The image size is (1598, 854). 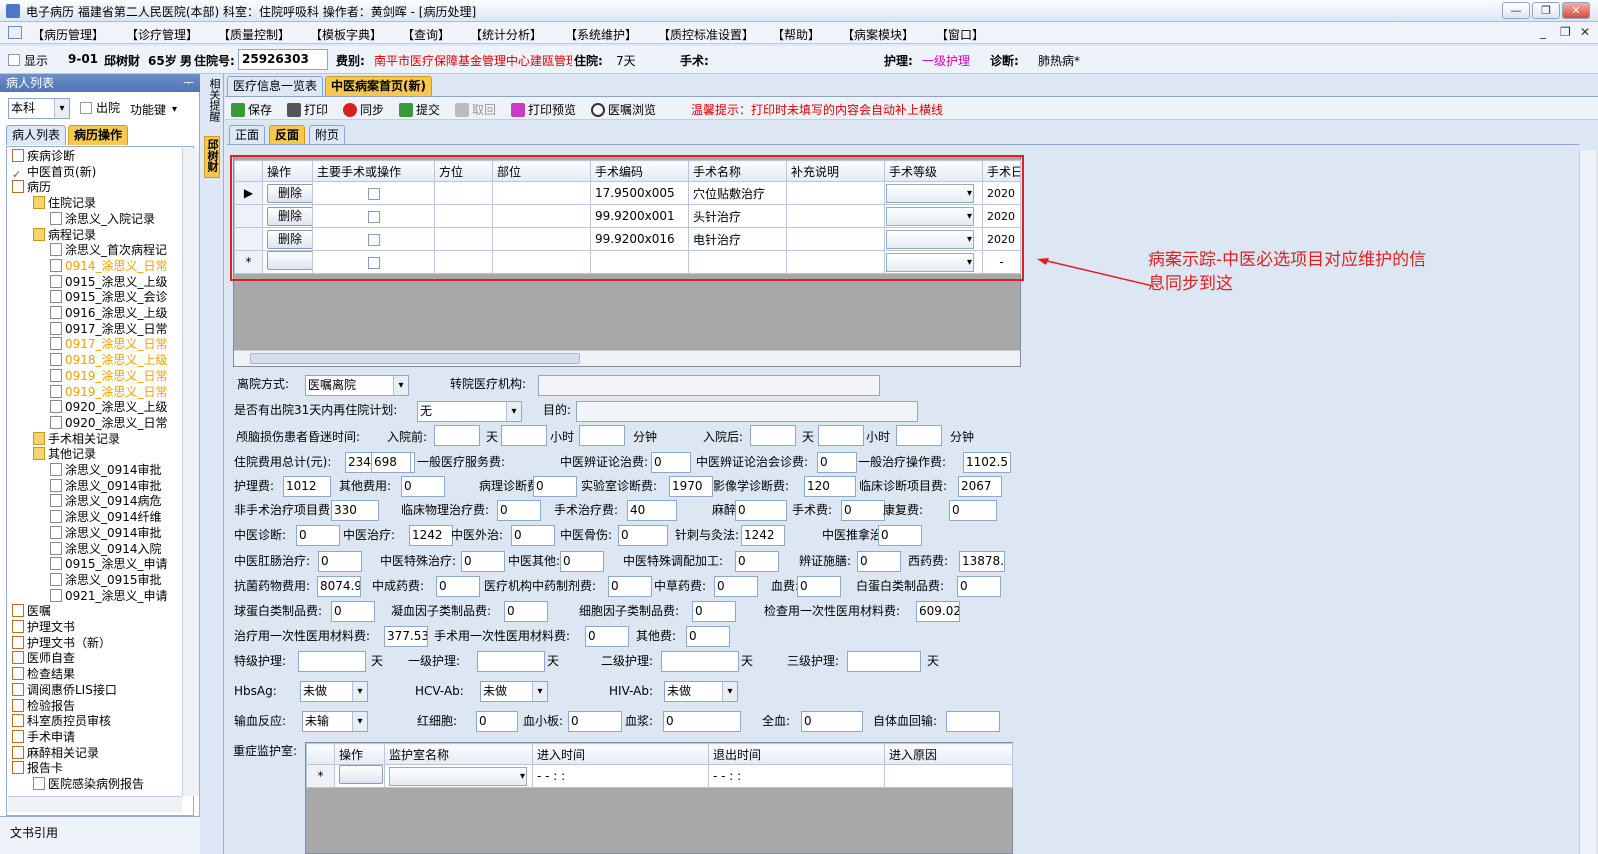 I want to click on after-hours-field, so click(x=841, y=435).